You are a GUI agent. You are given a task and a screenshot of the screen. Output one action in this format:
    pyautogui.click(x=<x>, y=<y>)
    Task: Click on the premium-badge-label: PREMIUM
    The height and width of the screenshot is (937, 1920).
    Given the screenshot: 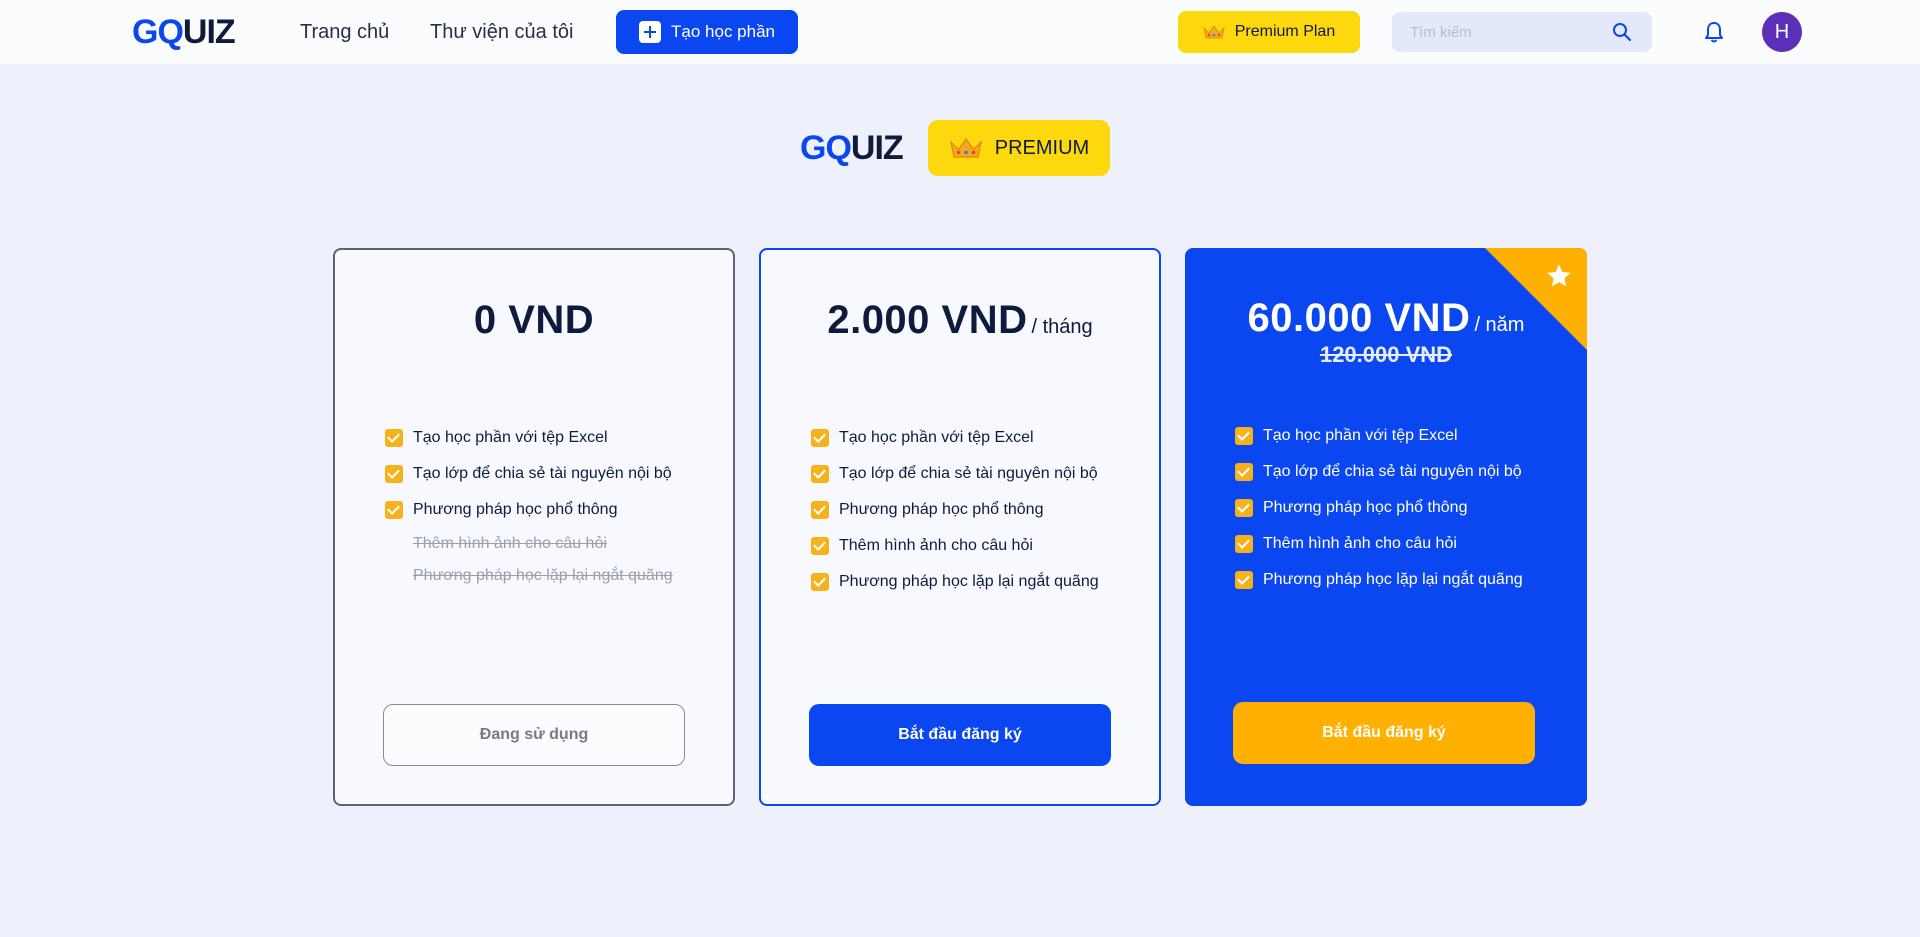 What is the action you would take?
    pyautogui.click(x=1042, y=147)
    